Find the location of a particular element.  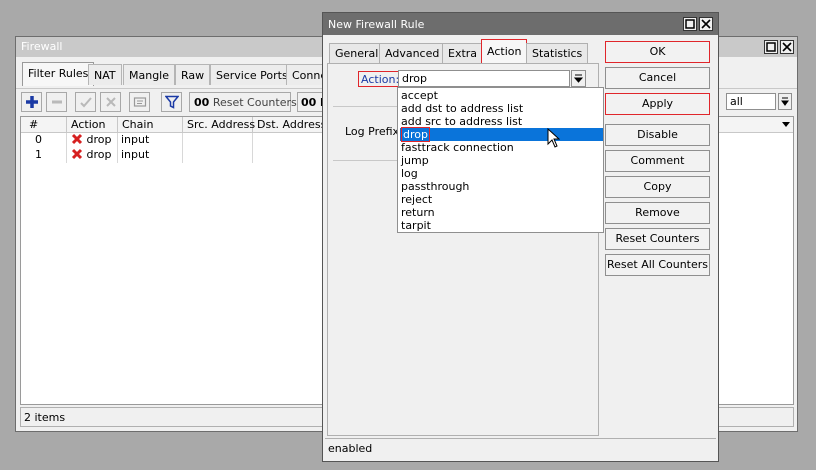

tab-raw: Raw is located at coordinates (193, 74).